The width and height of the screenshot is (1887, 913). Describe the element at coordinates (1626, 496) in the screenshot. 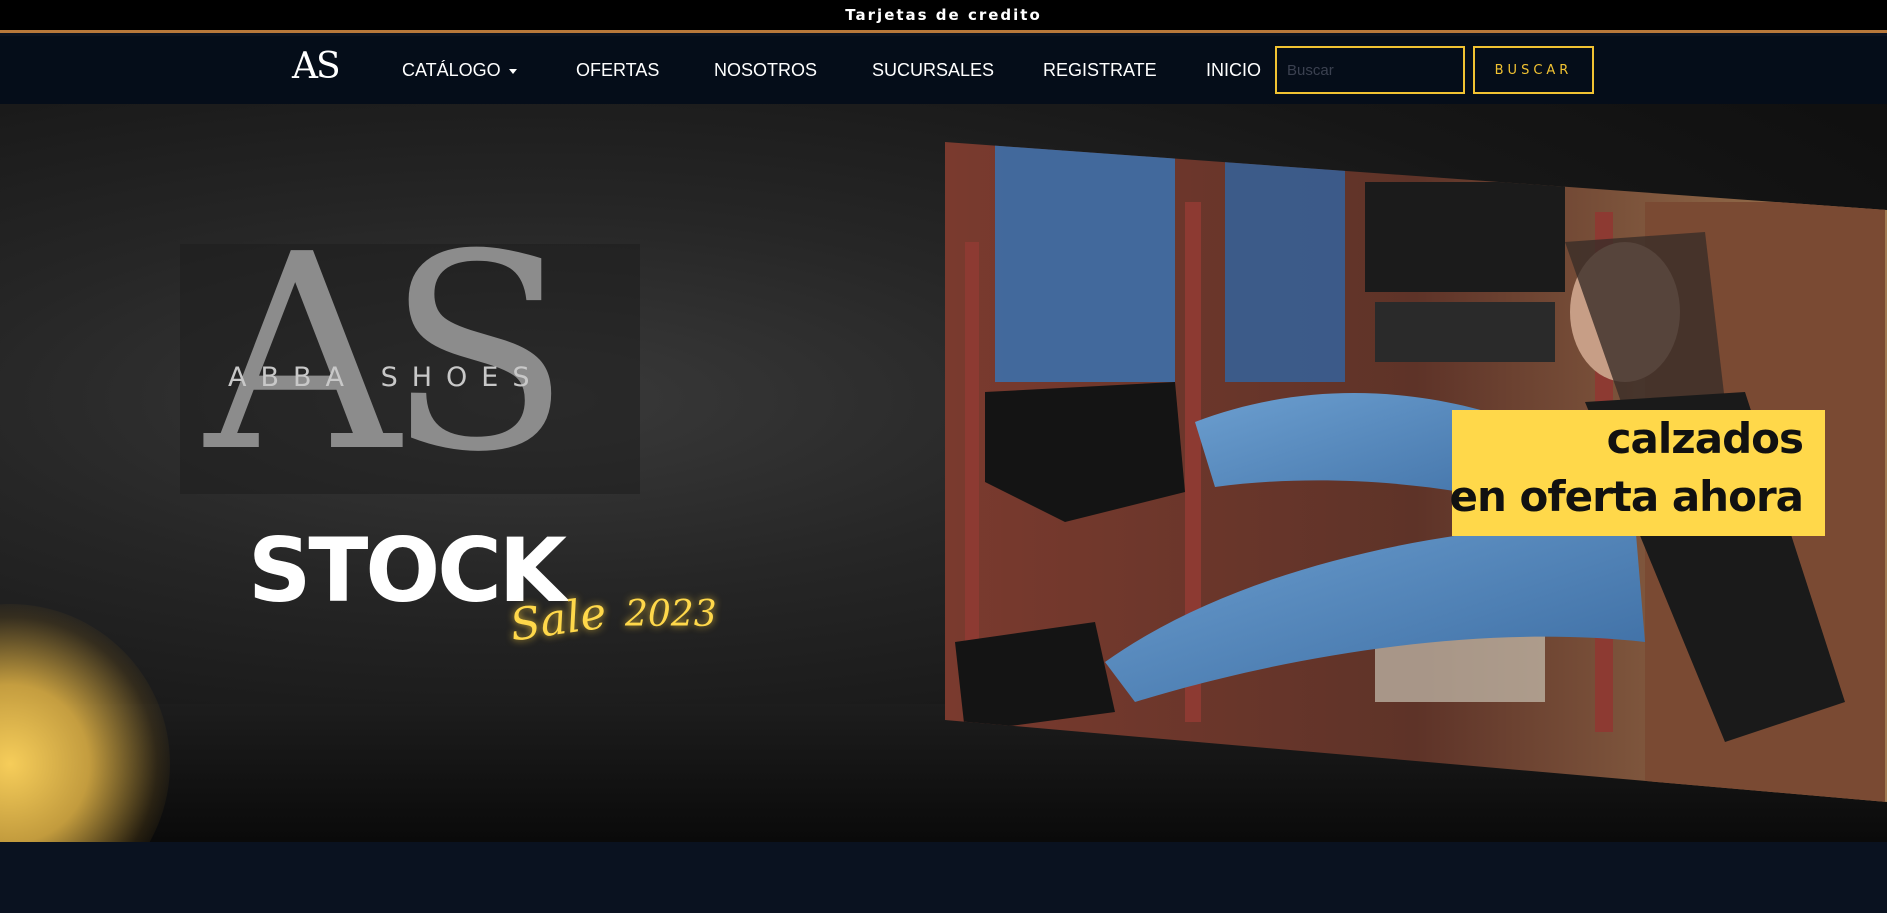

I see `promo-line-2: en oferta ahora` at that location.